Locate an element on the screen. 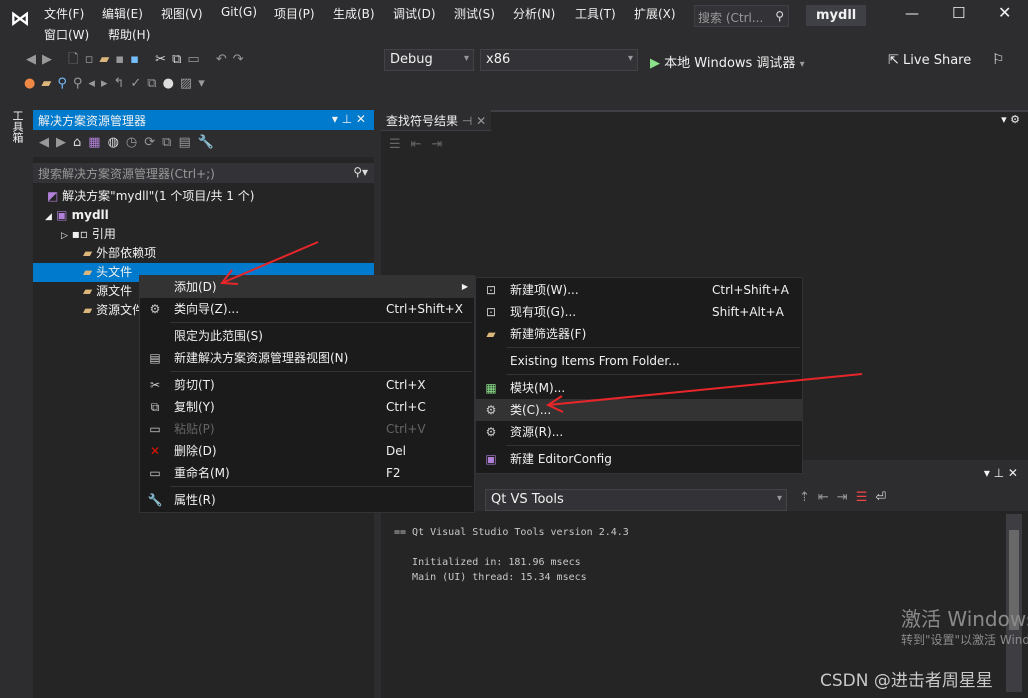  red-arrow-add is located at coordinates (269, 263).